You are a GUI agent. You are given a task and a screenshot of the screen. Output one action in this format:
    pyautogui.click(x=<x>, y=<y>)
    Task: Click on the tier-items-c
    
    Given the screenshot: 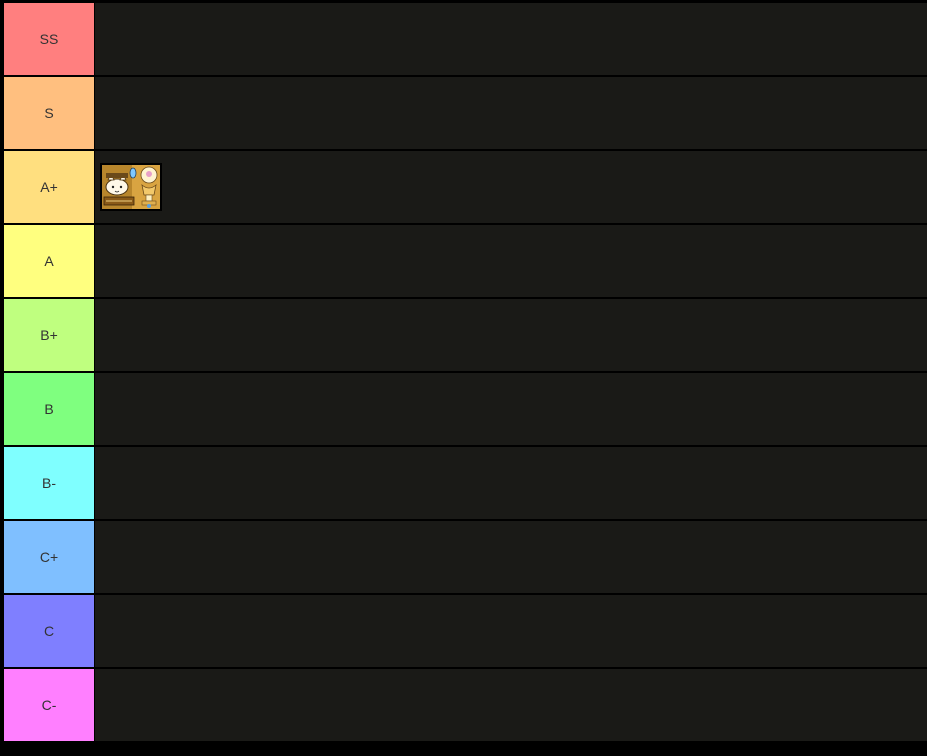 What is the action you would take?
    pyautogui.click(x=511, y=631)
    